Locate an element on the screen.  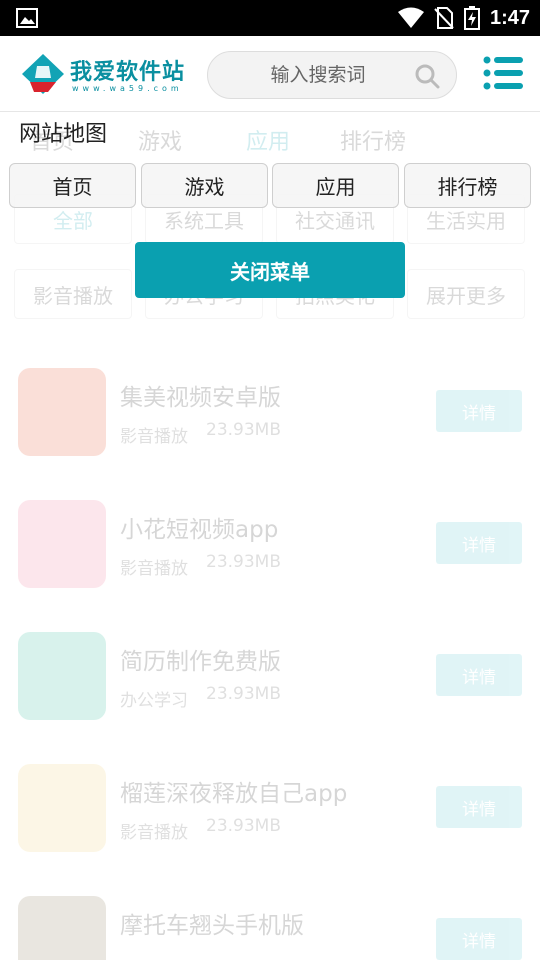
nav-ranking-button: 排行榜 is located at coordinates (467, 185).